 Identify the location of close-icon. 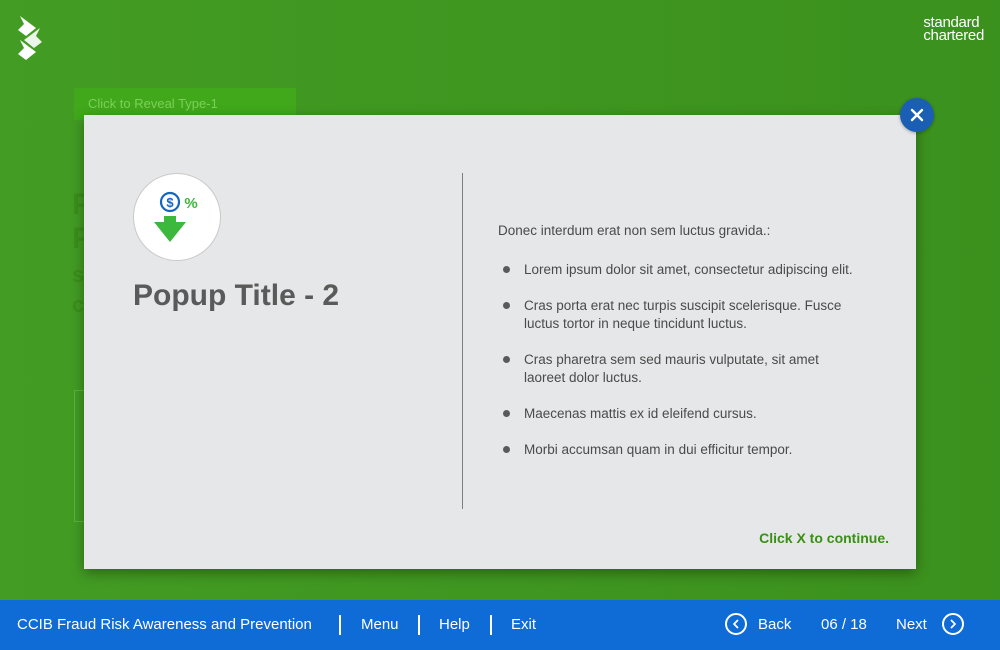
(917, 115).